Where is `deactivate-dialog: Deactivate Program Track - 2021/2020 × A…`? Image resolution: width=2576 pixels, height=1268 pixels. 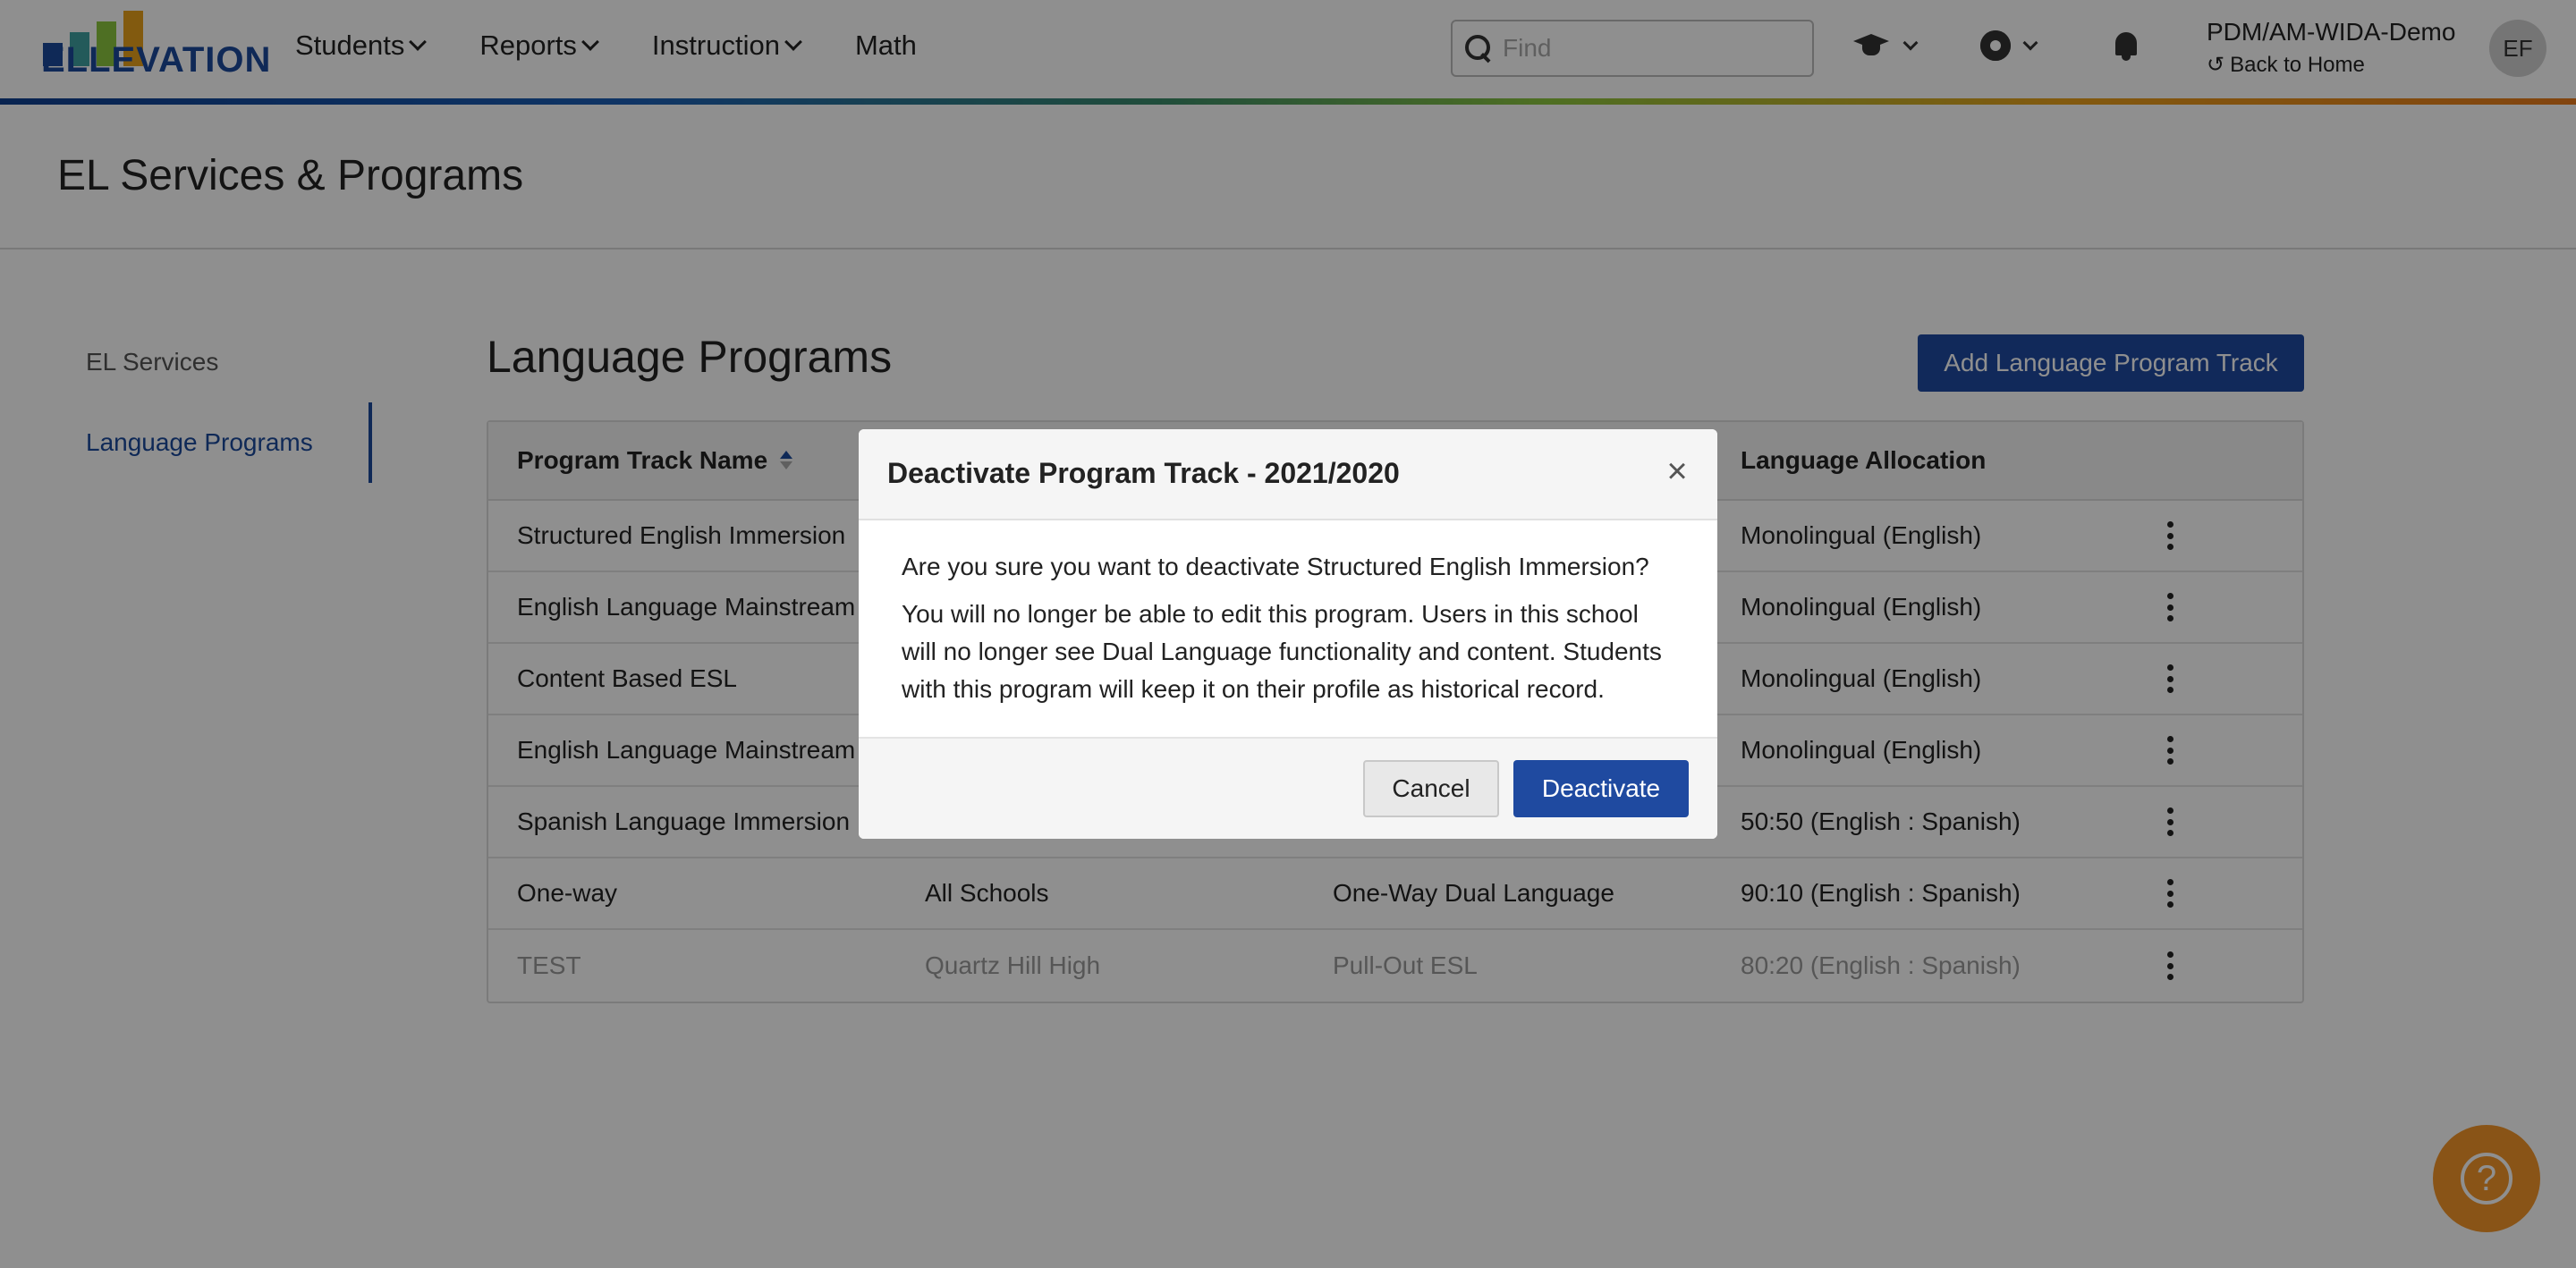 deactivate-dialog: Deactivate Program Track - 2021/2020 × A… is located at coordinates (1288, 634).